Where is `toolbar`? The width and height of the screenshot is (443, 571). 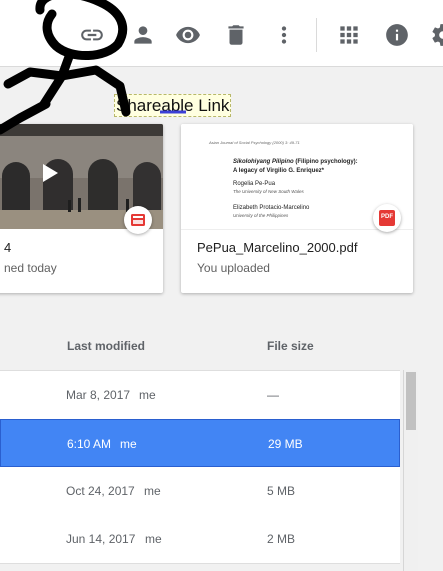 toolbar is located at coordinates (221, 33).